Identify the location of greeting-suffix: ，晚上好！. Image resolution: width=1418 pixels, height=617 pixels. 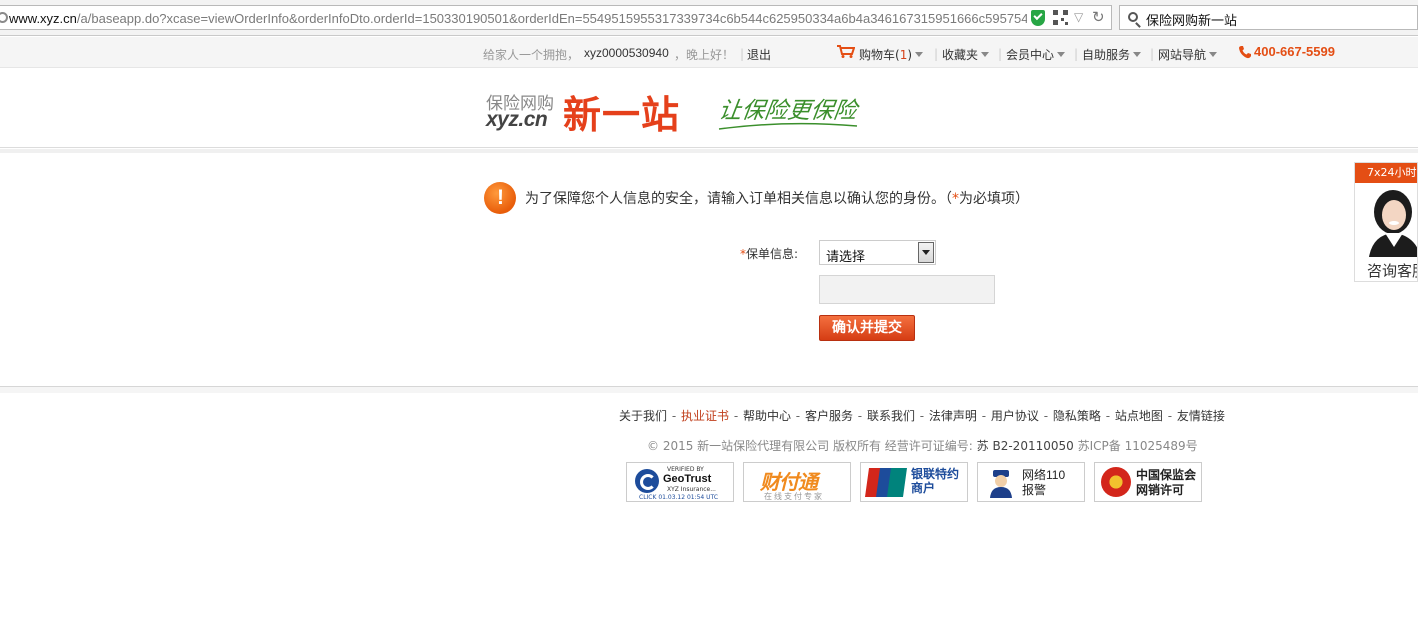
(704, 55).